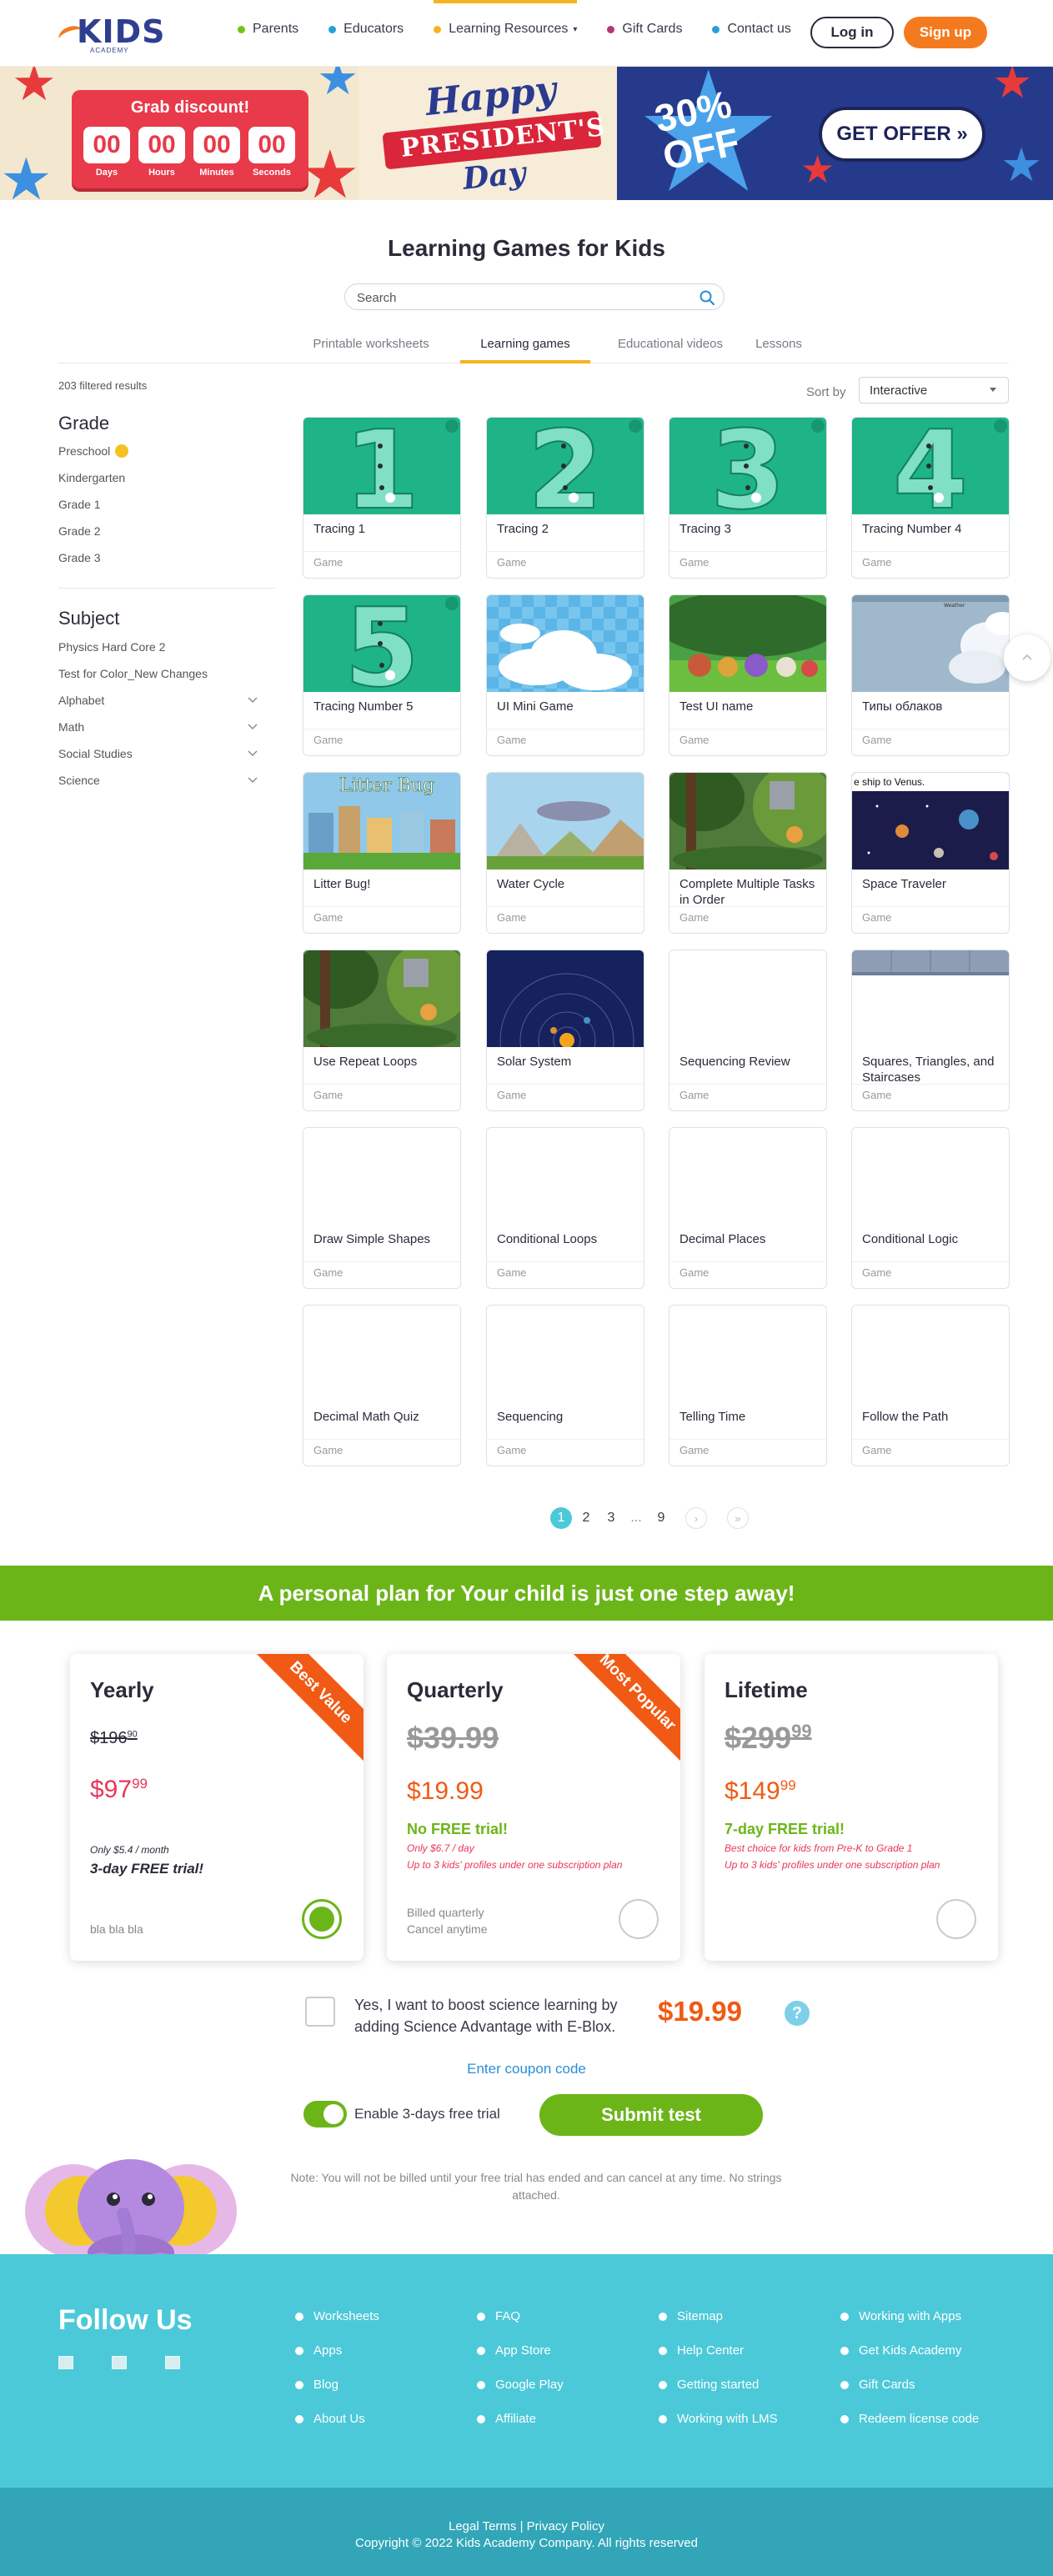  I want to click on subject-filter: Physics Hard Core 2, so click(162, 647).